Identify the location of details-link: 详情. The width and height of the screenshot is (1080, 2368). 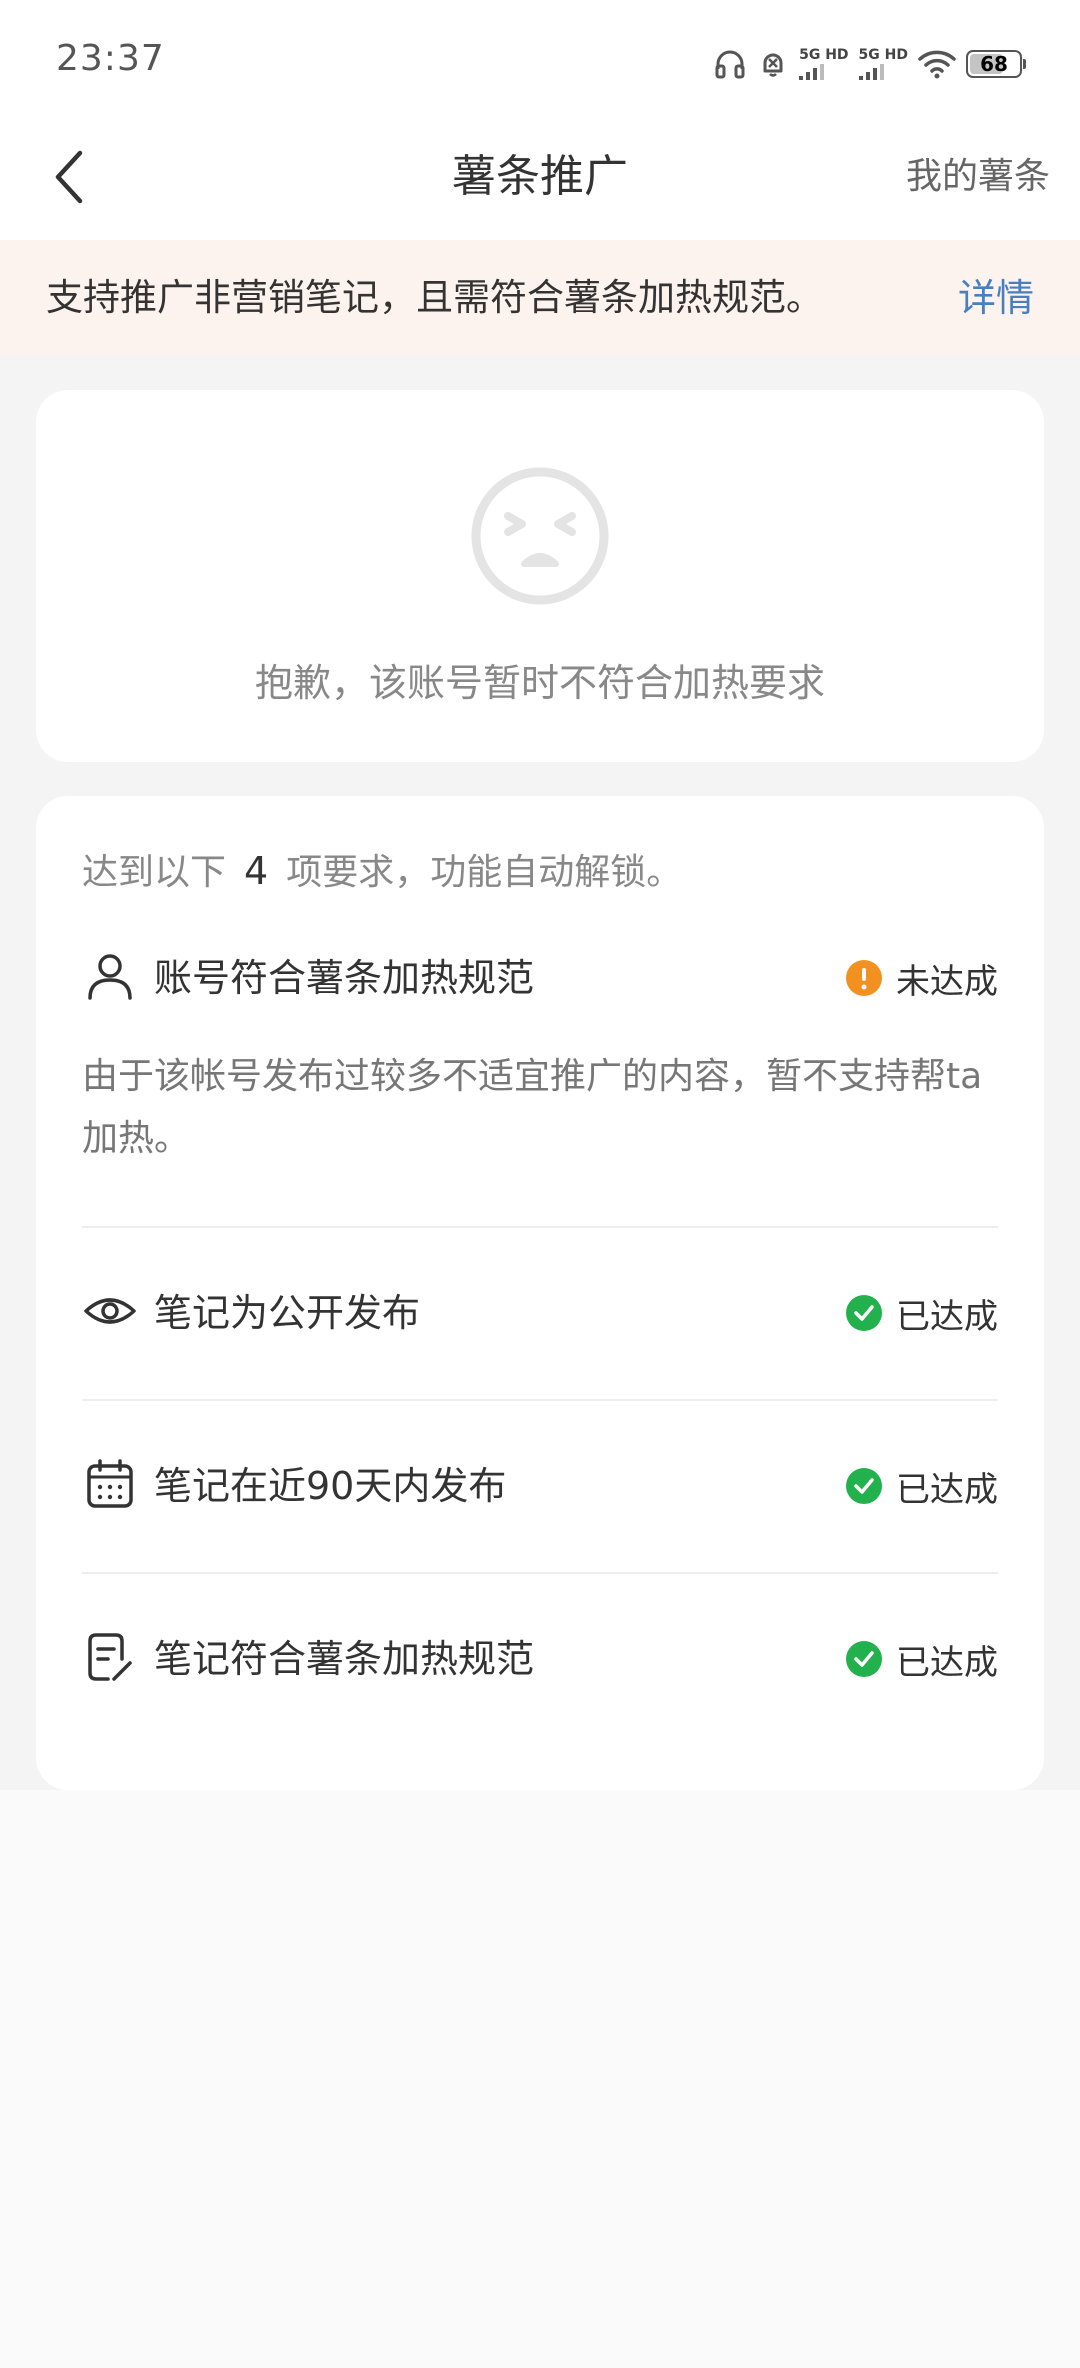
(996, 298).